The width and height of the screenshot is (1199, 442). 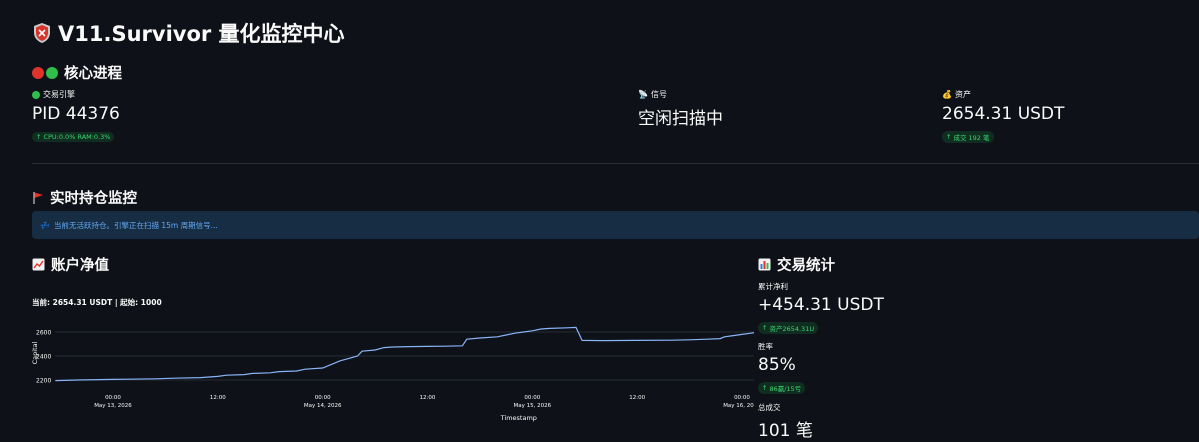 What do you see at coordinates (821, 305) in the screenshot?
I see `stat-pnl-value: +454.31 USDT` at bounding box center [821, 305].